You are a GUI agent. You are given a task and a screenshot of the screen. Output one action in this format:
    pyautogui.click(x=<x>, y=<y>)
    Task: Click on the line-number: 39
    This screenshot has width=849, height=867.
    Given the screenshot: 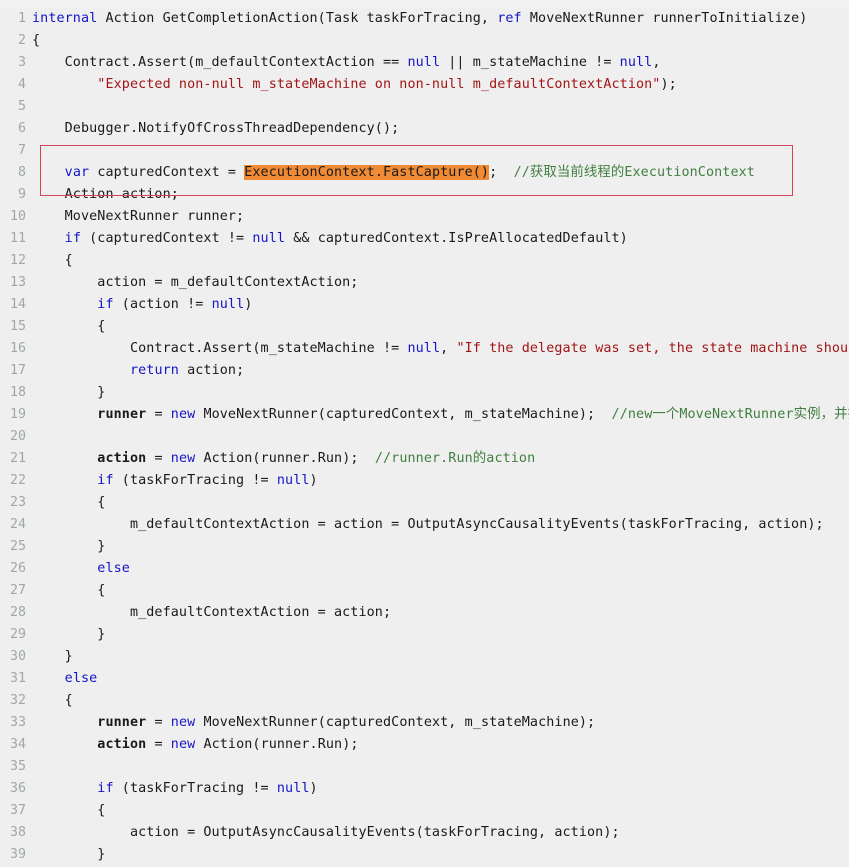 What is the action you would take?
    pyautogui.click(x=17, y=854)
    